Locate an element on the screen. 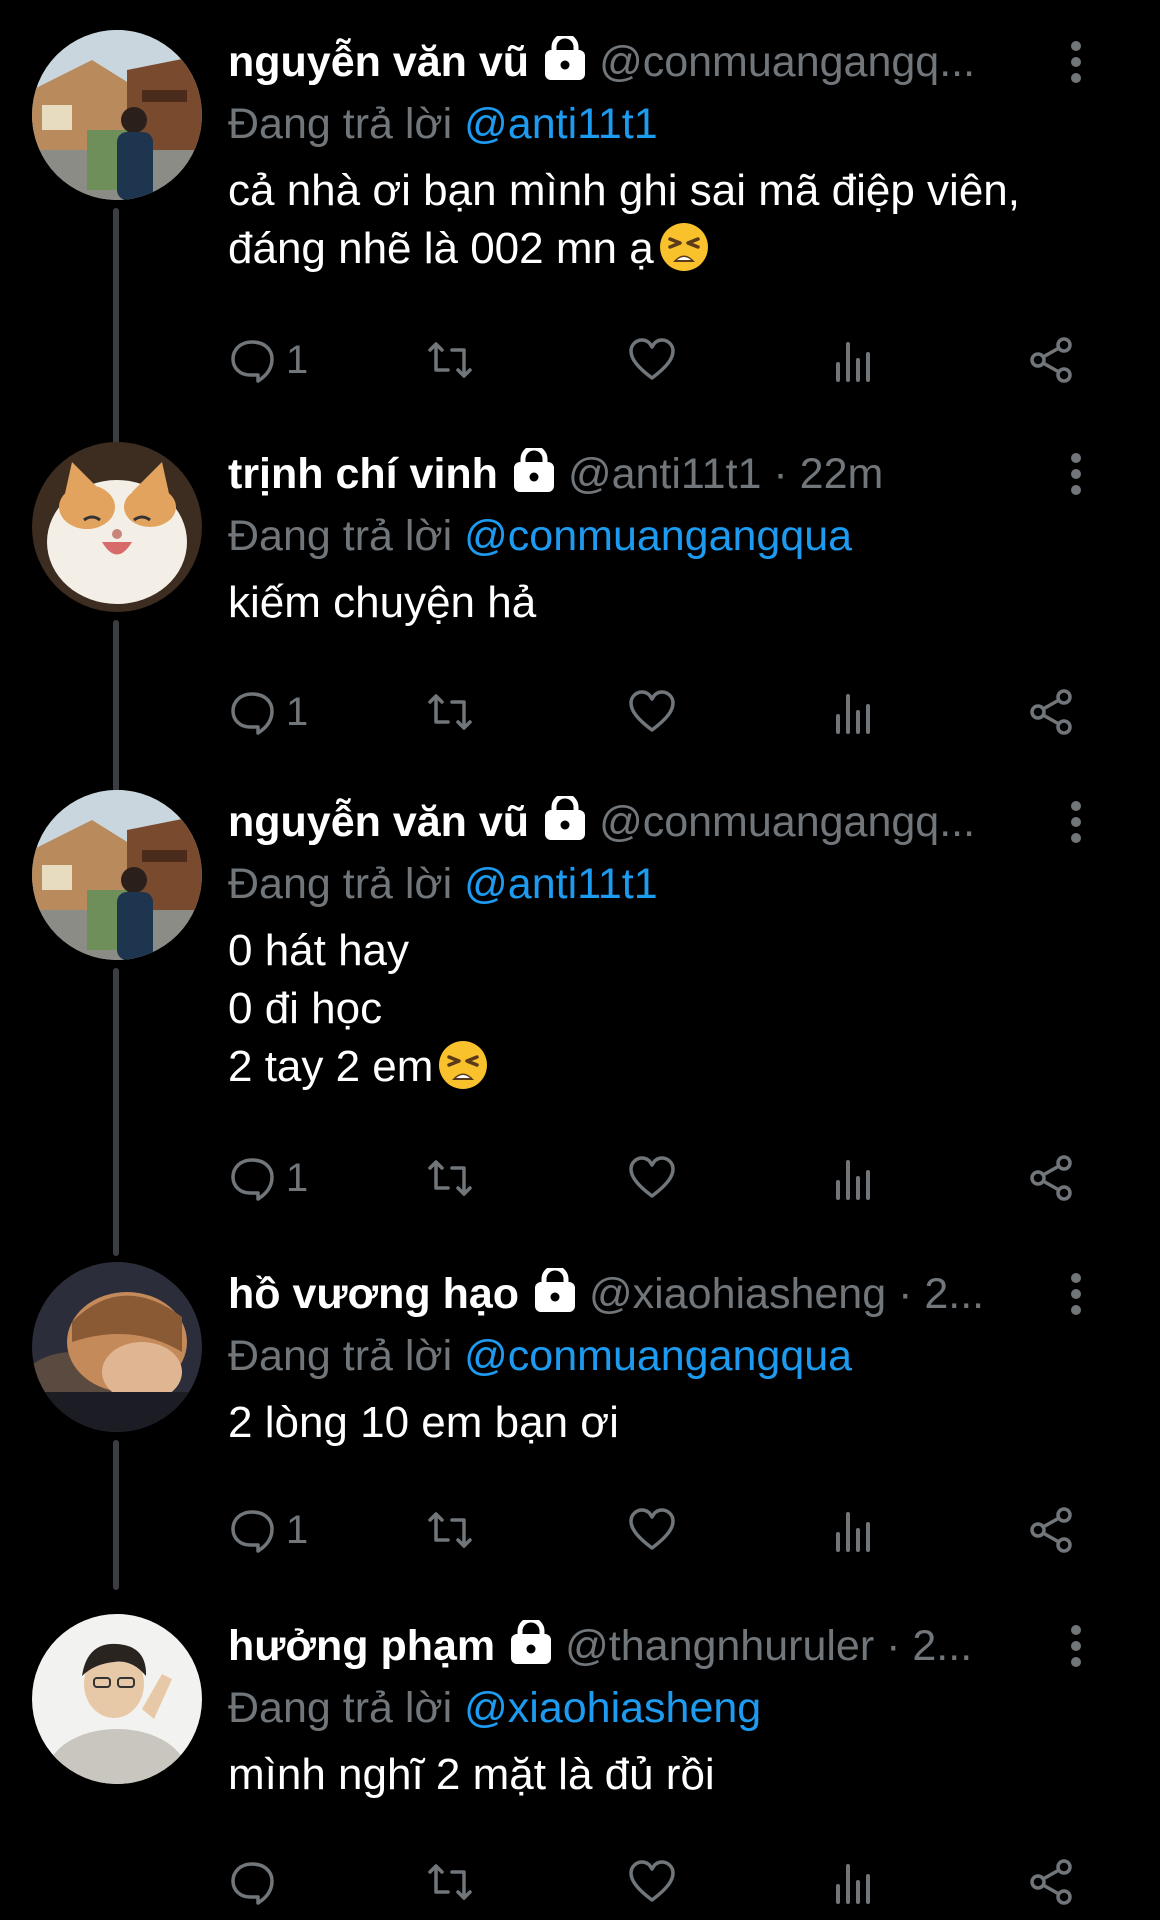 The width and height of the screenshot is (1160, 1920). user-handle: @anti11t1 is located at coordinates (664, 474).